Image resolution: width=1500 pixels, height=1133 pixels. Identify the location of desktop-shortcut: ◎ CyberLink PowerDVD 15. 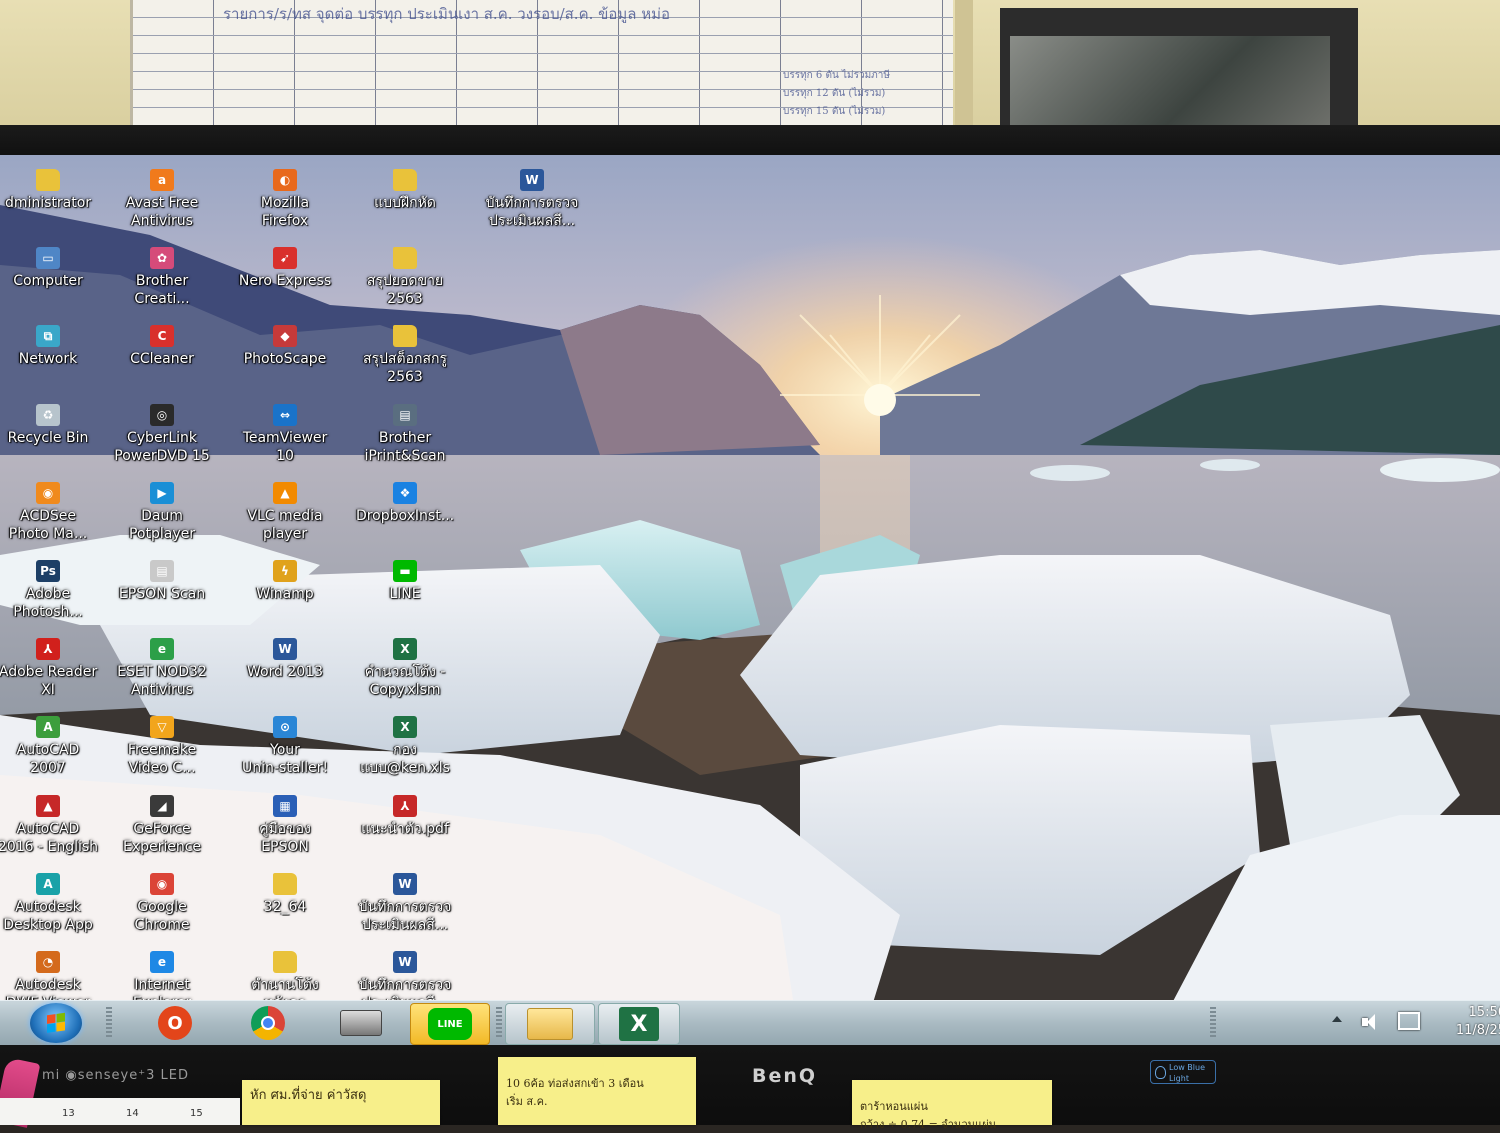
(162, 434).